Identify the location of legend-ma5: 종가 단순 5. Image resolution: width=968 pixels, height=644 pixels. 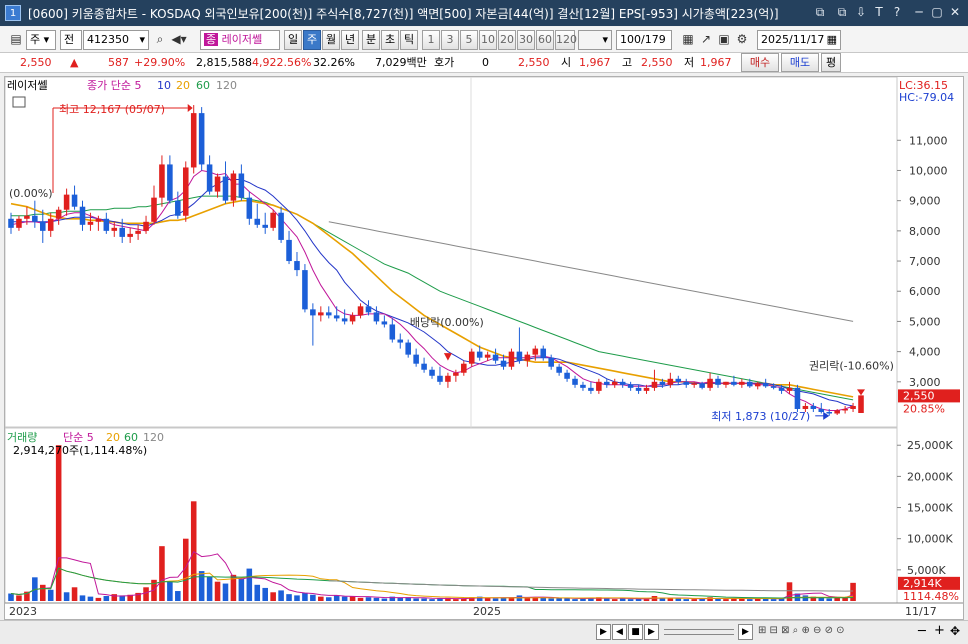
(114, 85).